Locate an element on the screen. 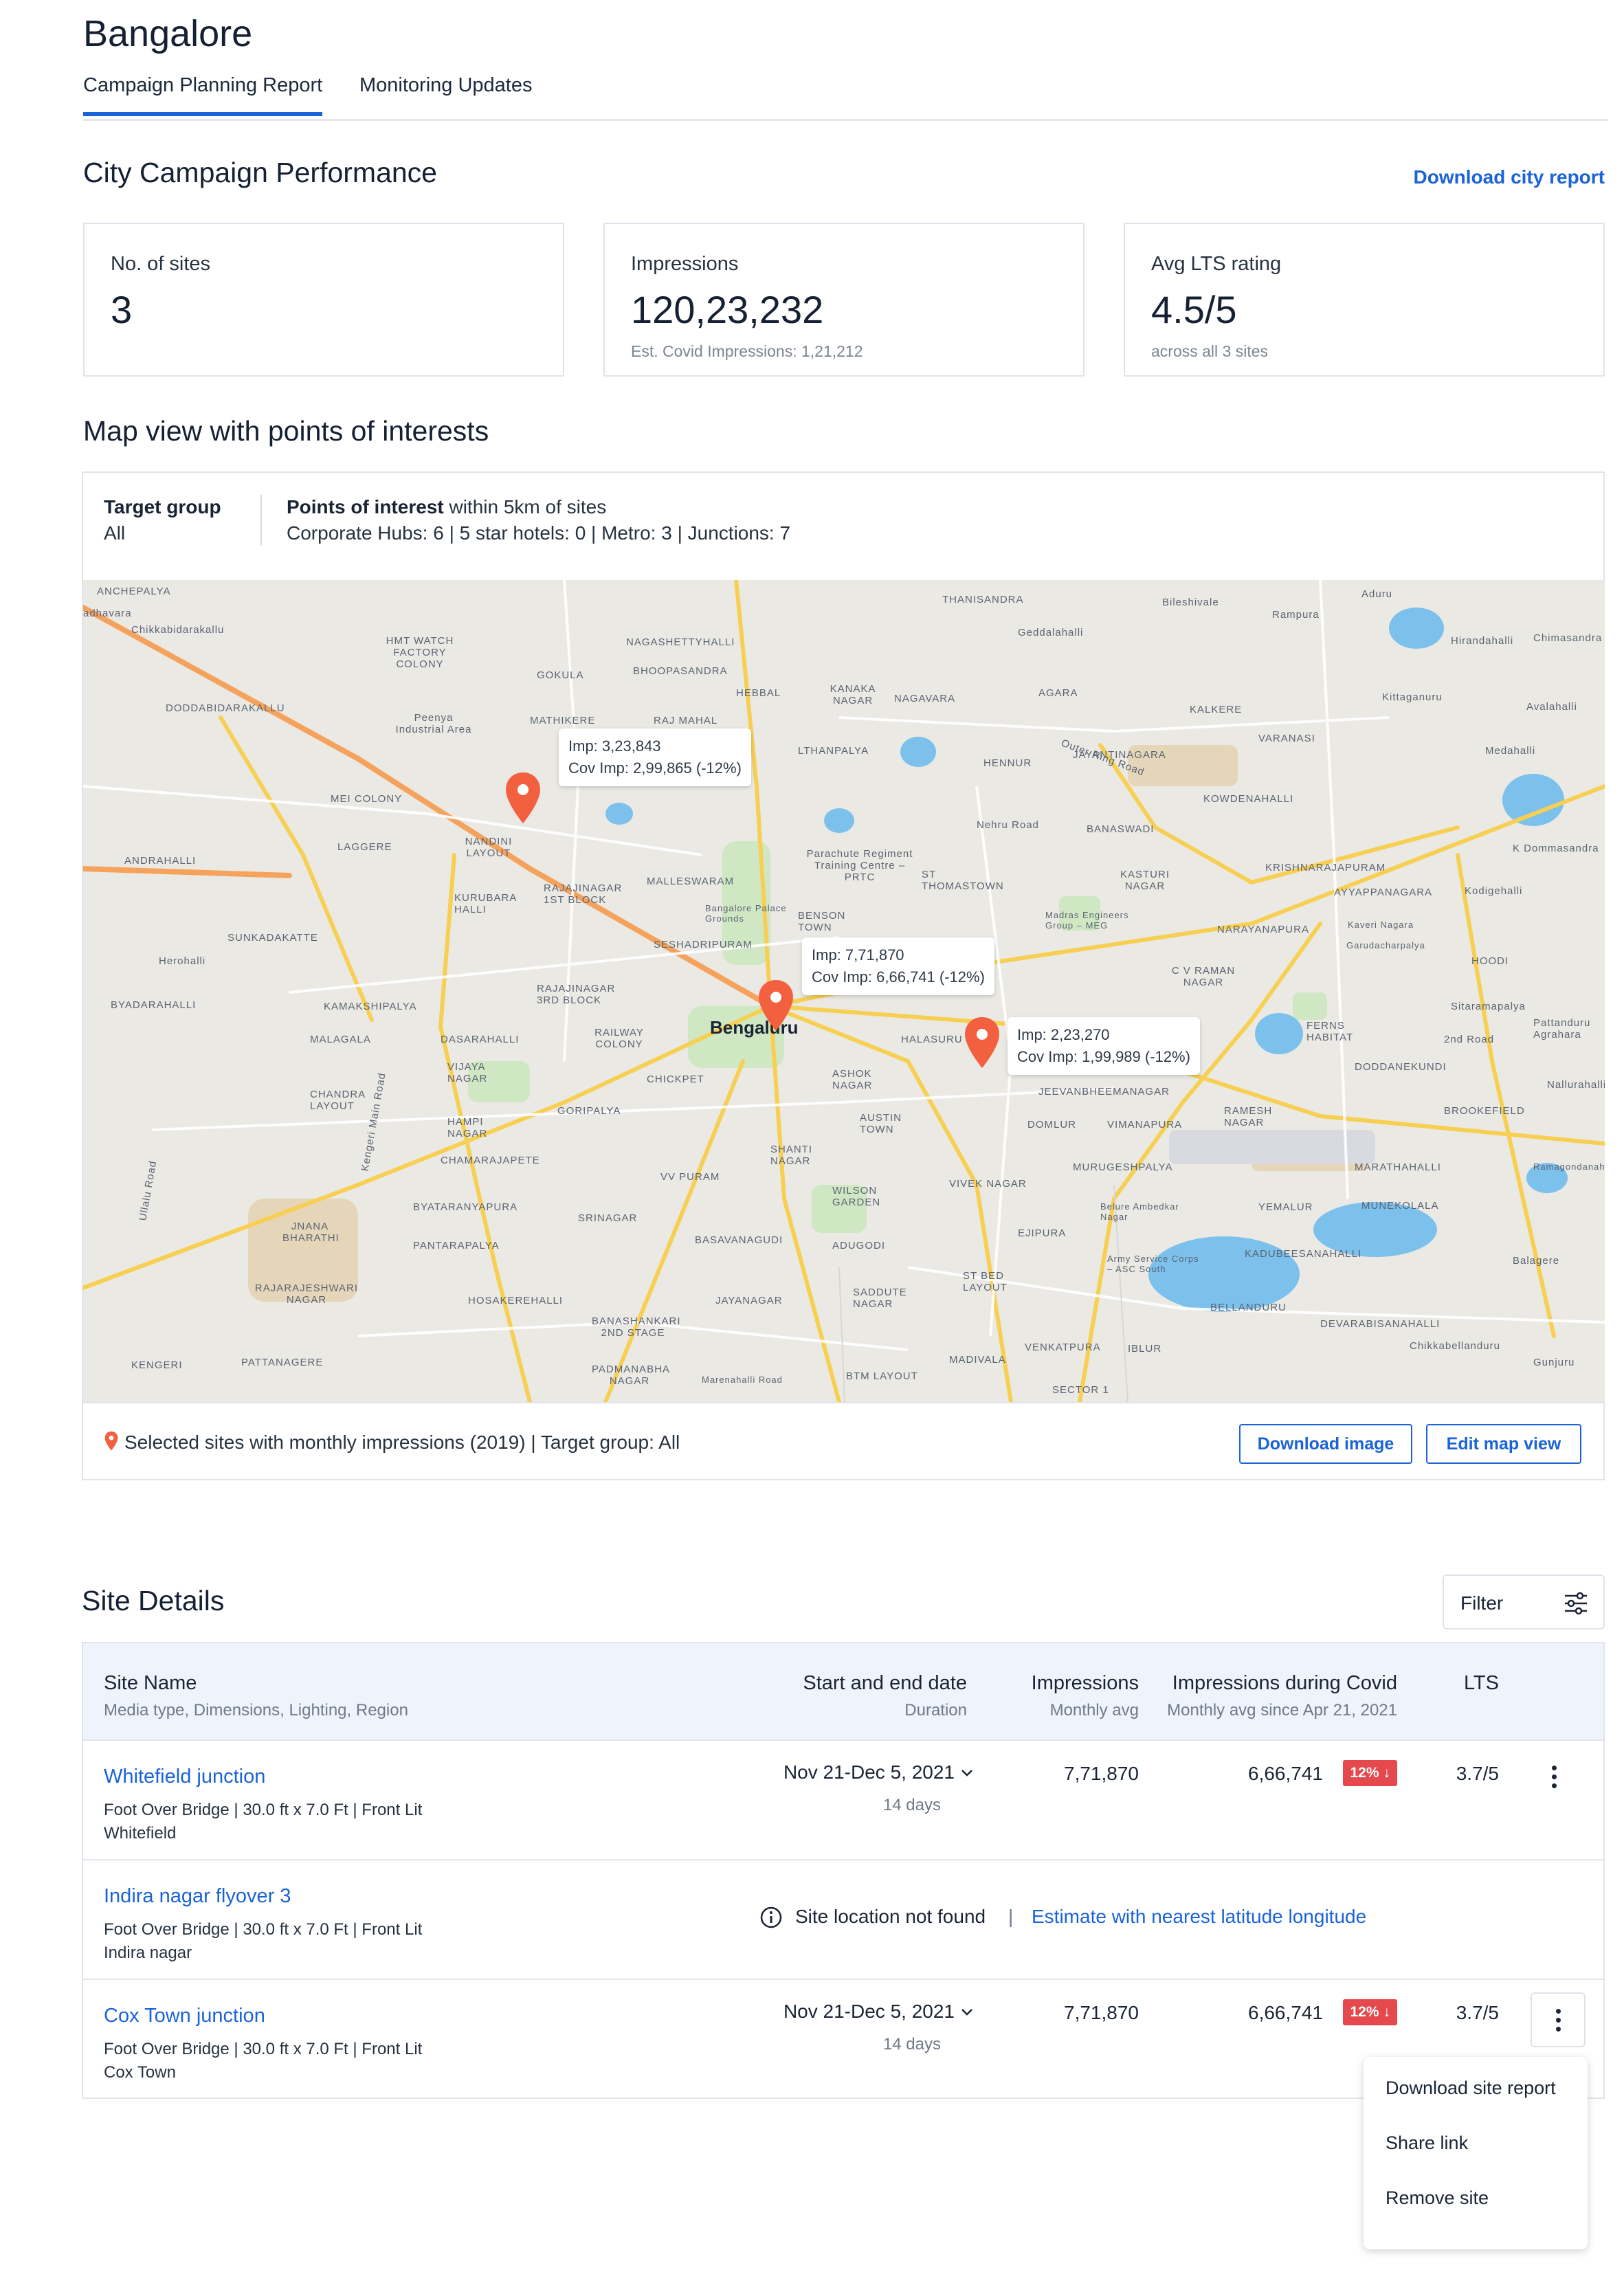 This screenshot has height=2281, width=1624. map-label: Bileshivale is located at coordinates (1190, 602).